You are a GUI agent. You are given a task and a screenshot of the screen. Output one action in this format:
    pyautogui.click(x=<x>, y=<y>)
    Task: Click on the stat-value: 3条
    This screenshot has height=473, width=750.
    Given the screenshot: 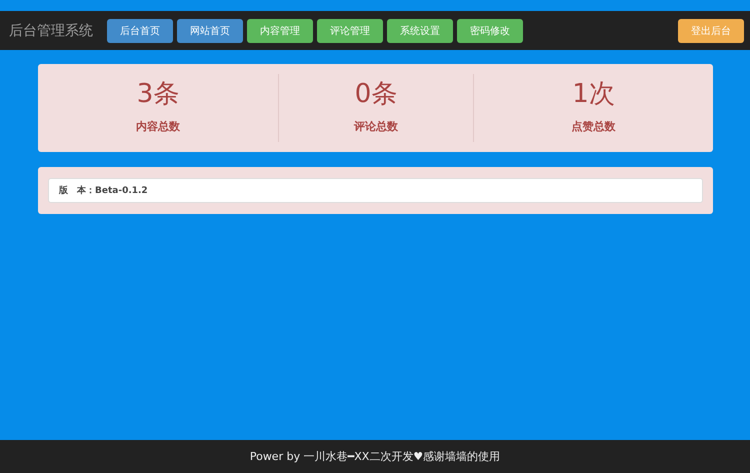 What is the action you would take?
    pyautogui.click(x=158, y=94)
    